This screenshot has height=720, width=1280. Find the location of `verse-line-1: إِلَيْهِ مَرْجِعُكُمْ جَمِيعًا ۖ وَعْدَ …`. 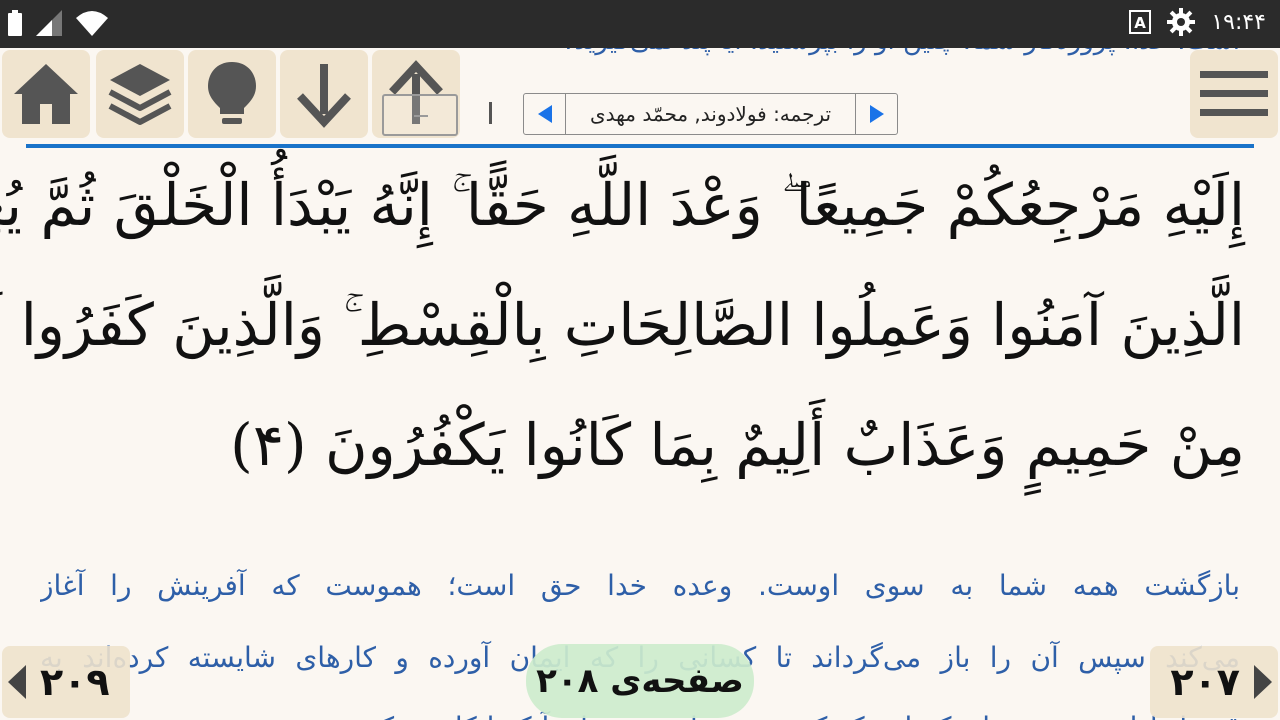

verse-line-1: إِلَيْهِ مَرْجِعُكُمْ جَمِيعًا ۖ وَعْدَ … is located at coordinates (622, 205).